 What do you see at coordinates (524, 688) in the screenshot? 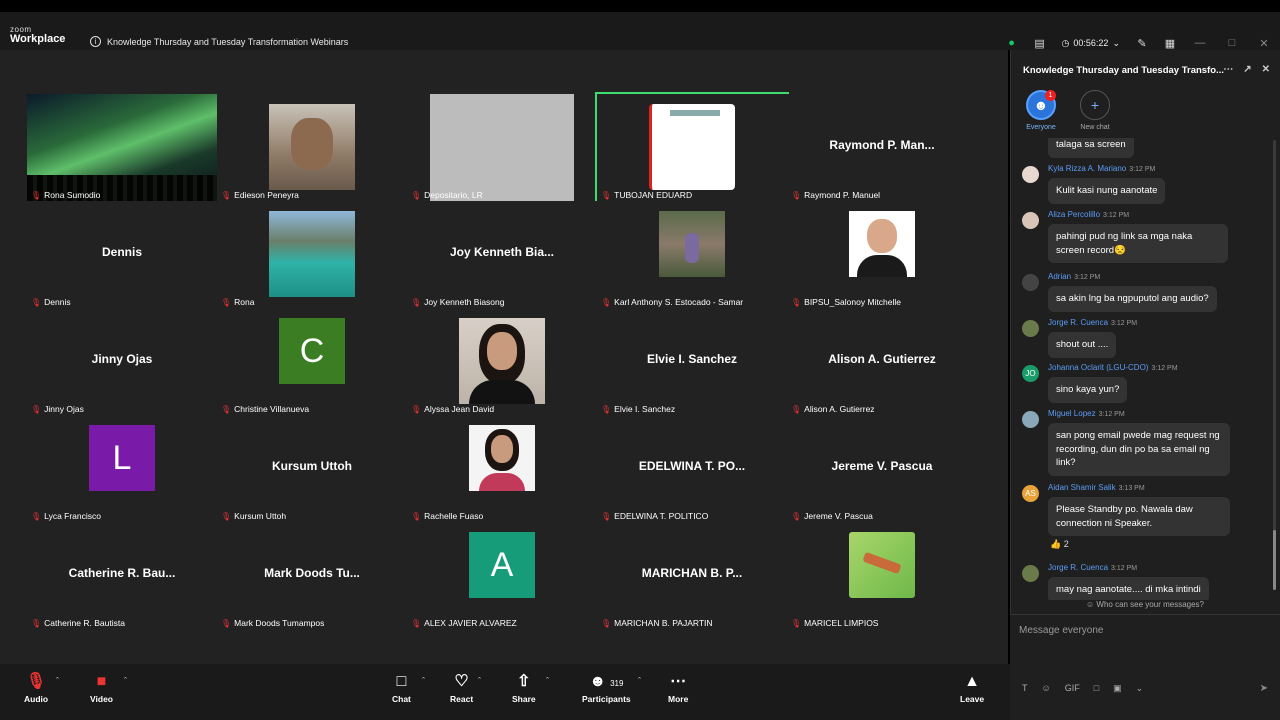
I see `share-button: ⇧ Share` at bounding box center [524, 688].